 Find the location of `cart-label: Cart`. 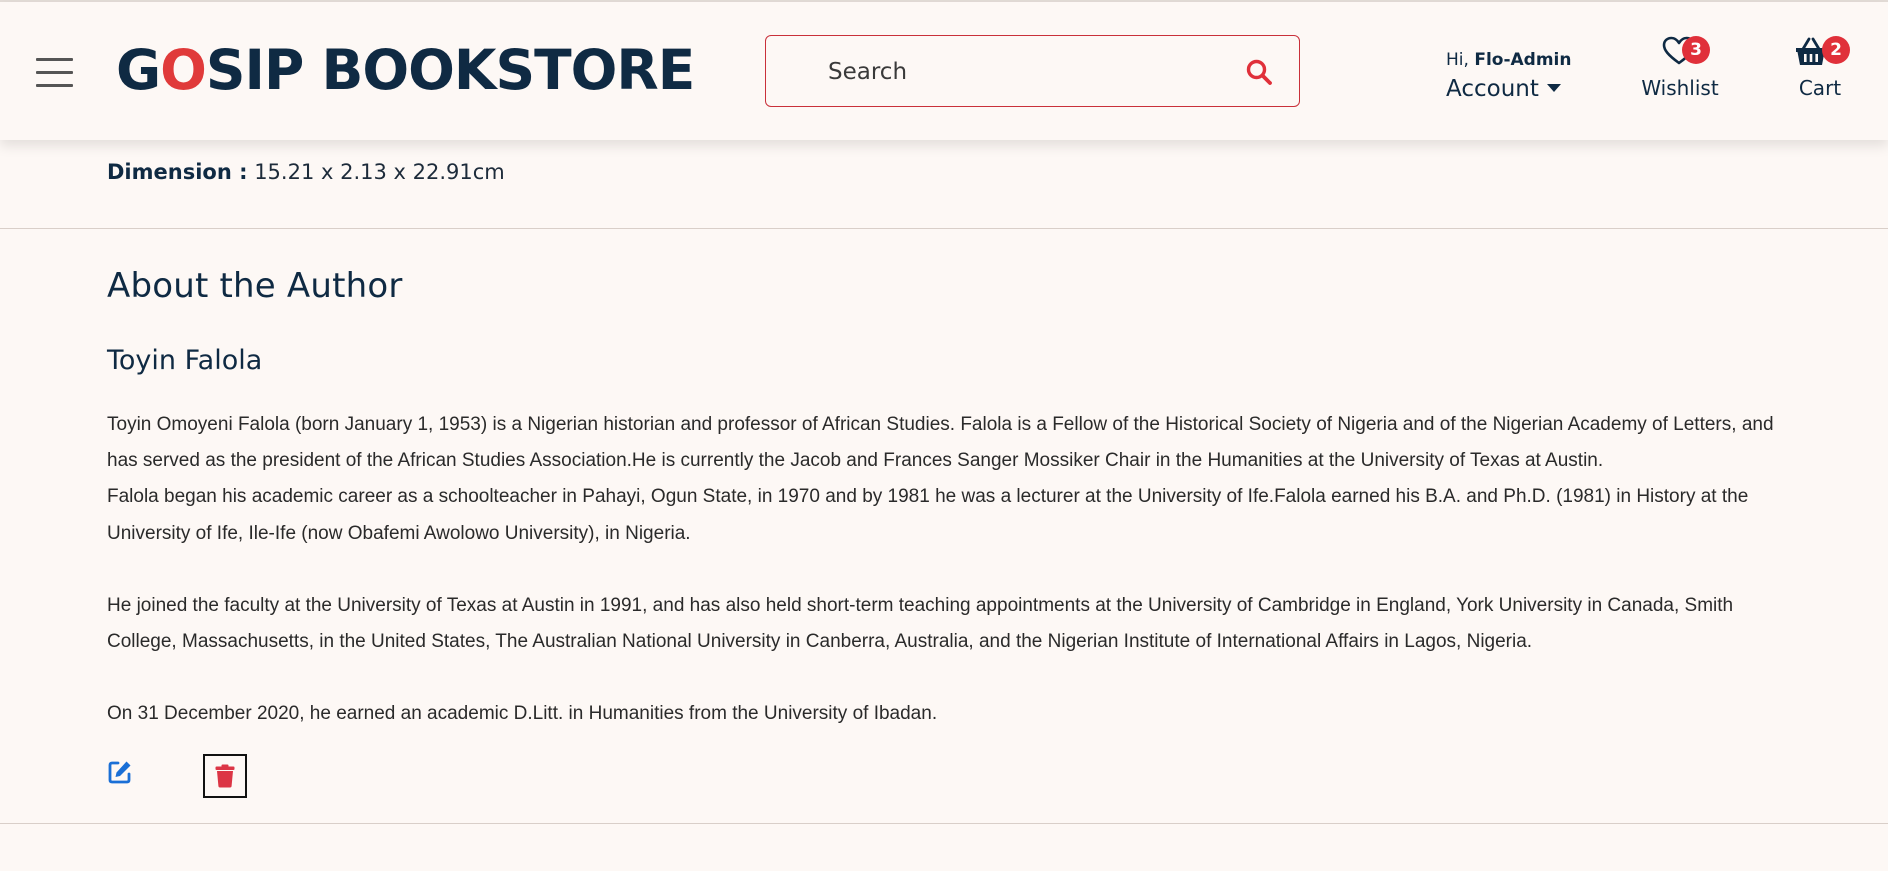

cart-label: Cart is located at coordinates (1820, 88).